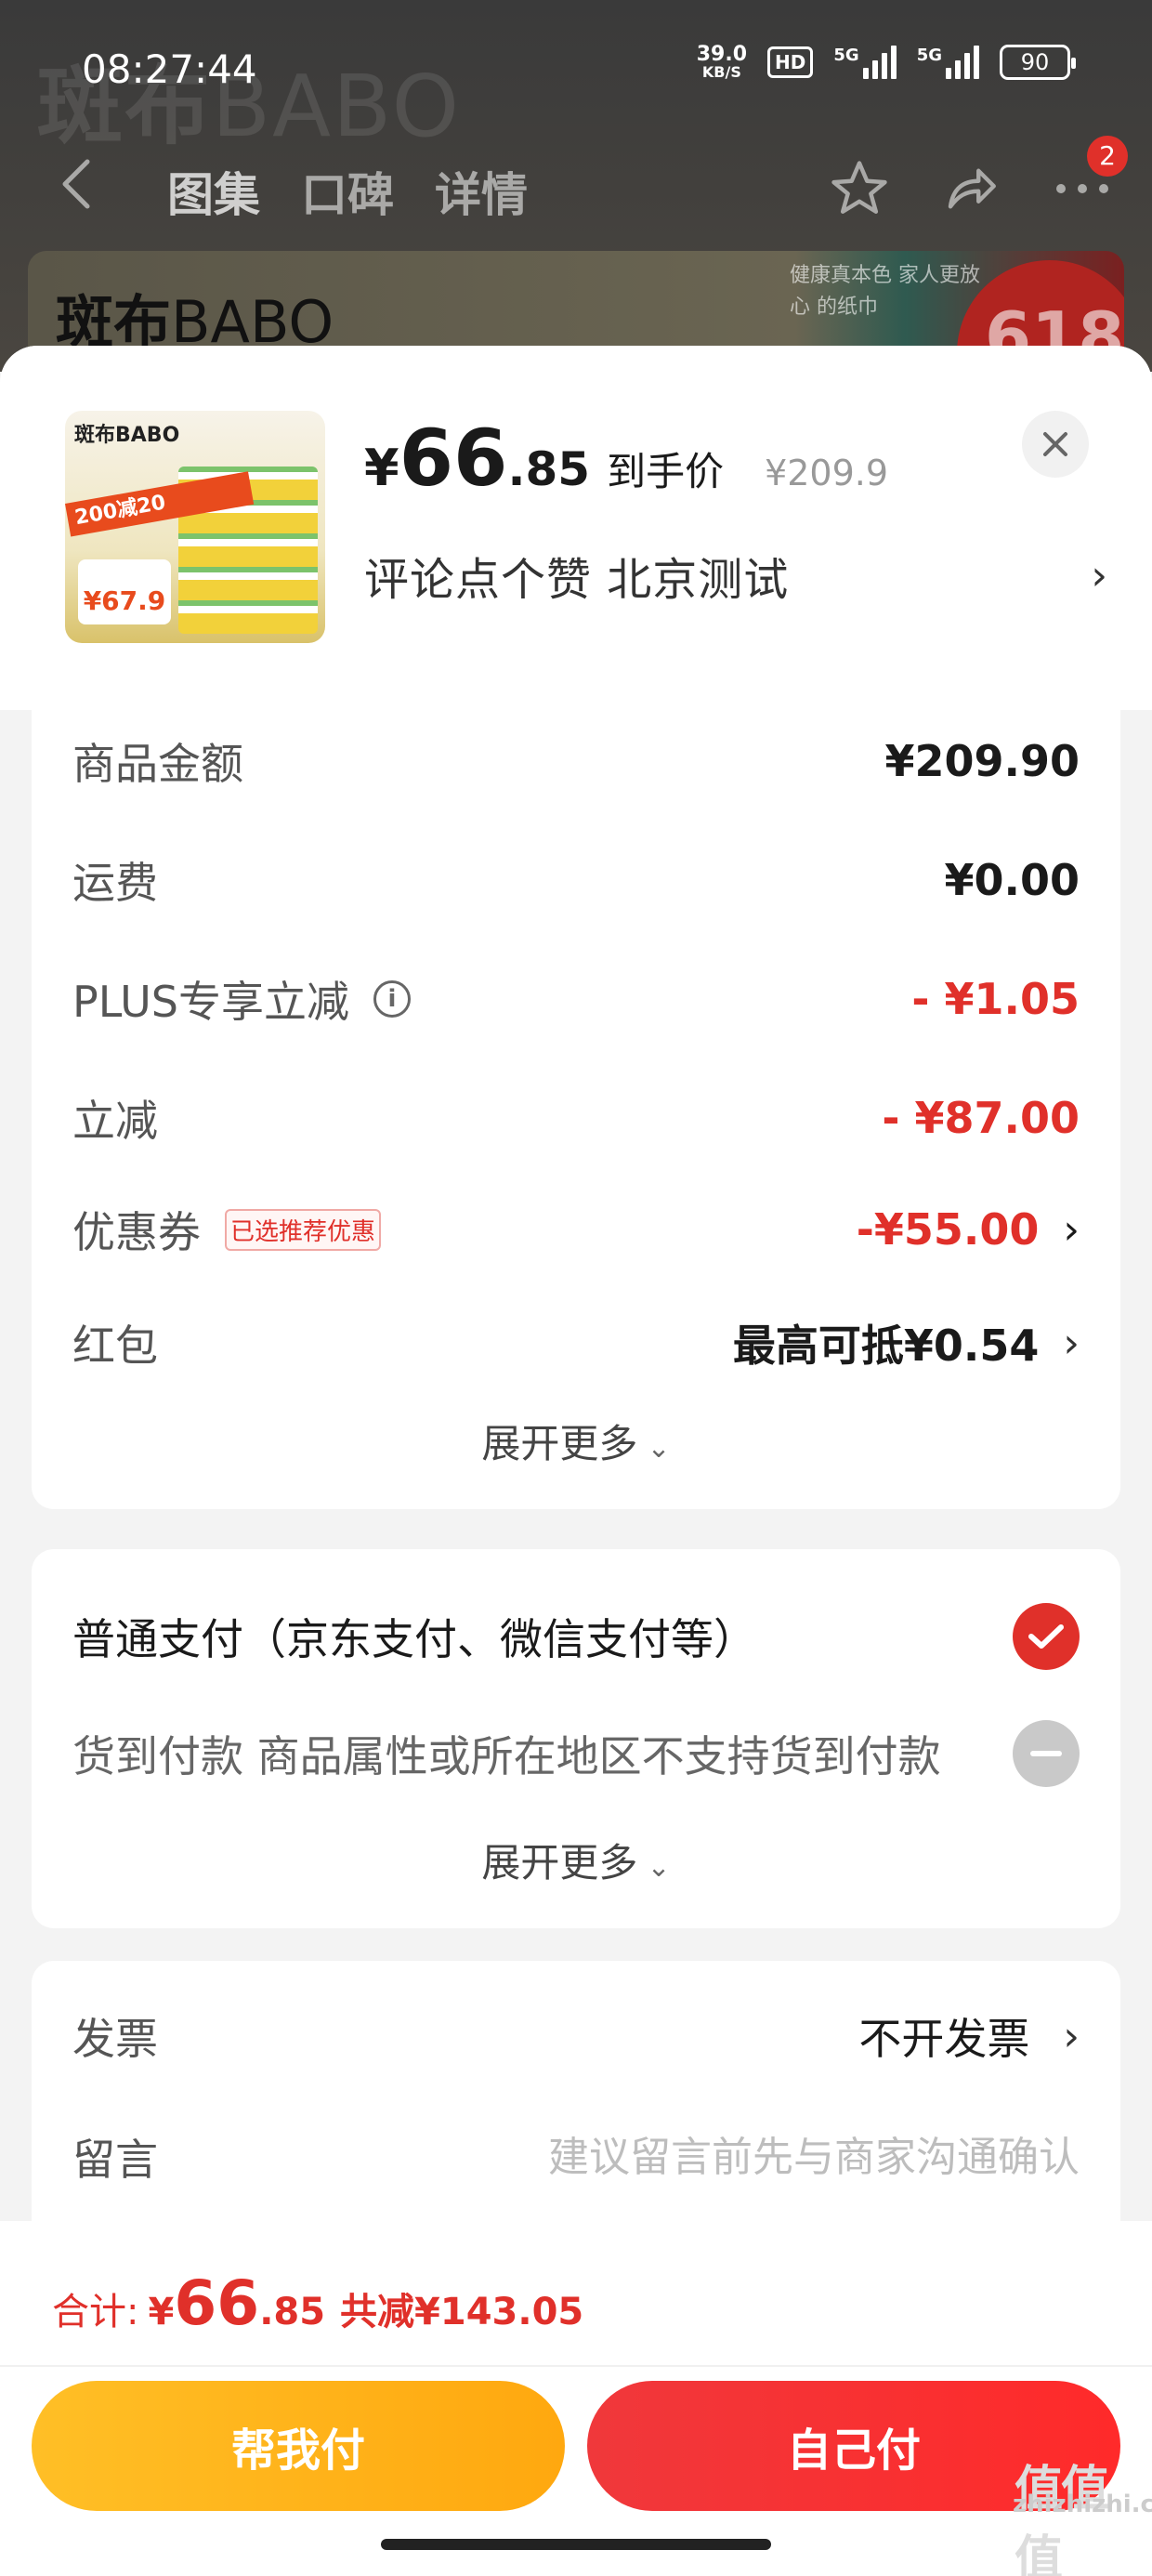 Image resolution: width=1152 pixels, height=2576 pixels. What do you see at coordinates (1089, 178) in the screenshot?
I see `more-menu-icon: 2` at bounding box center [1089, 178].